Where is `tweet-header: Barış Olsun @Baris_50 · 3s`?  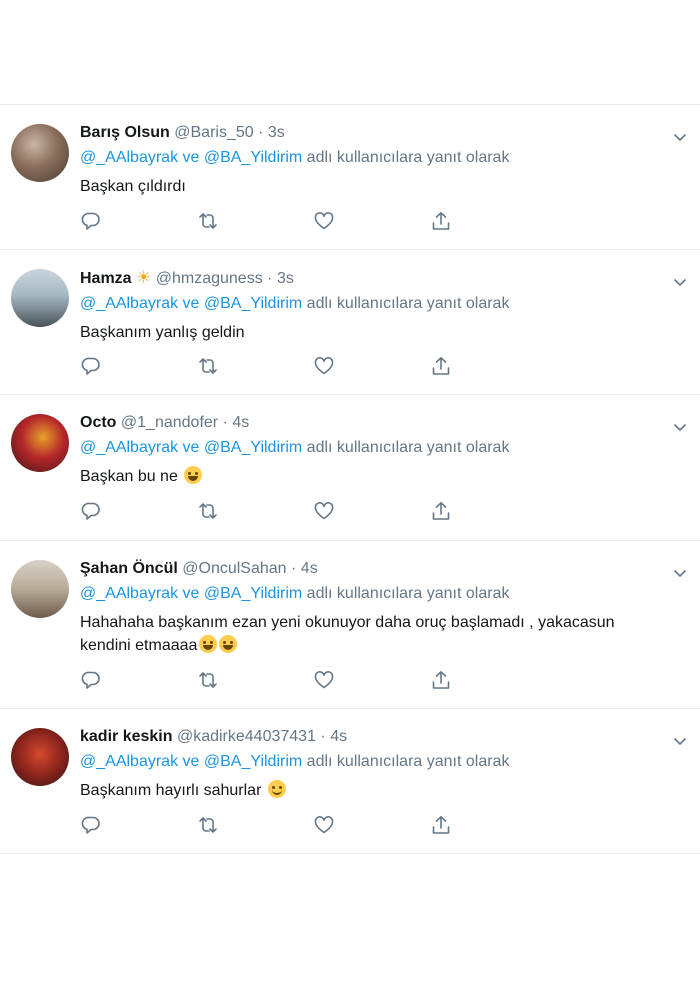 tweet-header: Barış Olsun @Baris_50 · 3s is located at coordinates (382, 133).